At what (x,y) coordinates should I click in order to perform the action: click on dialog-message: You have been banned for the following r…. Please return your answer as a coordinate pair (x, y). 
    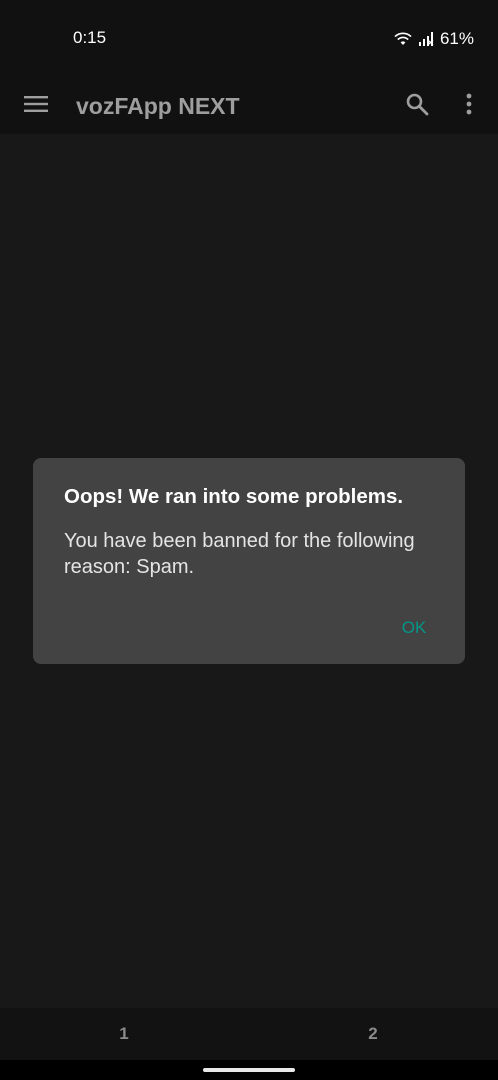
    Looking at the image, I should click on (239, 554).